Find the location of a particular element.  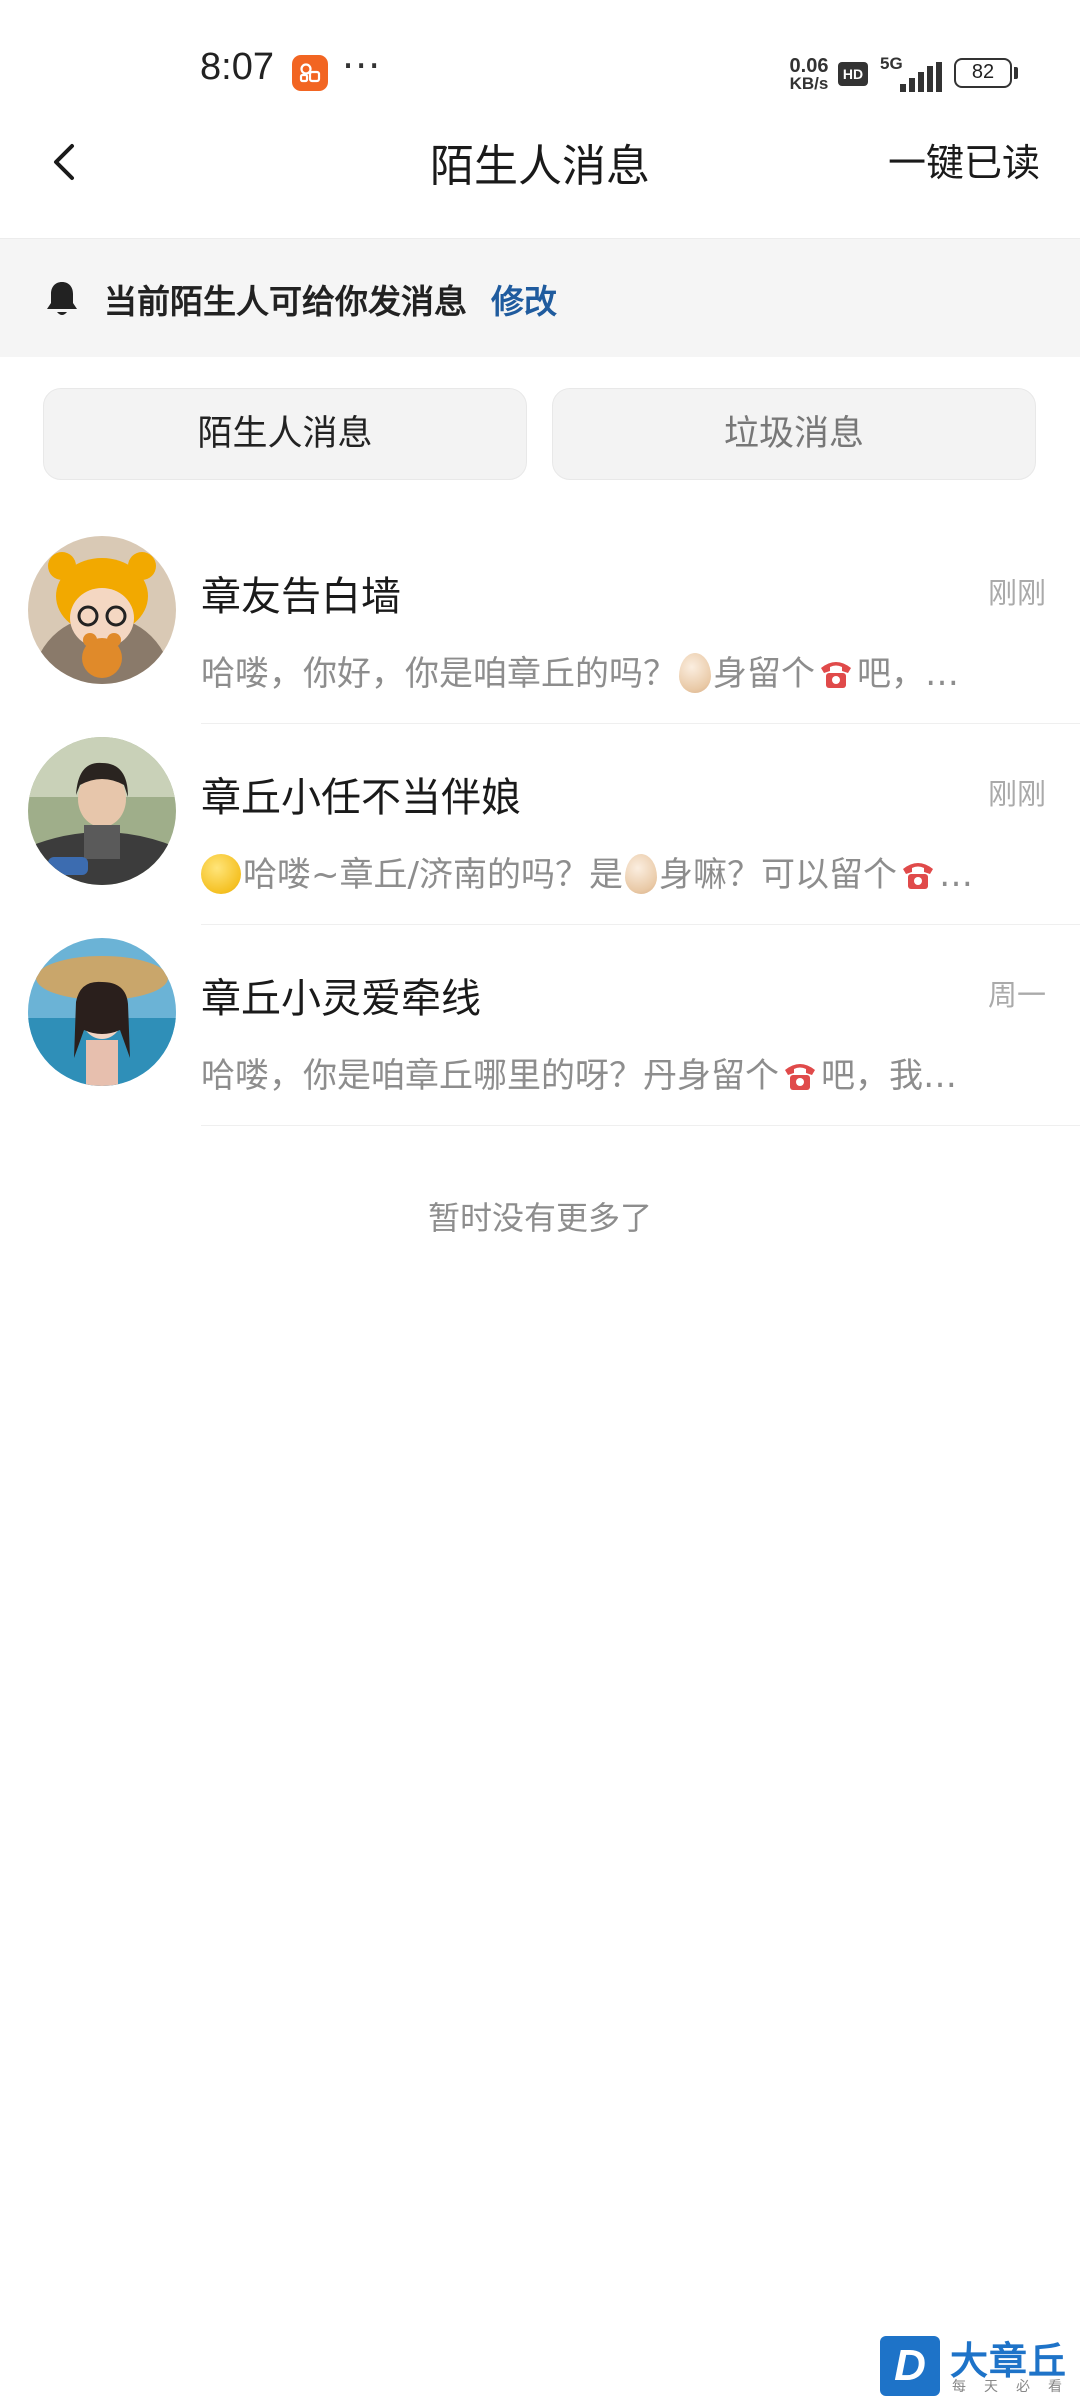

no-more-hint: 暂时没有更多了 is located at coordinates (539, 1218).